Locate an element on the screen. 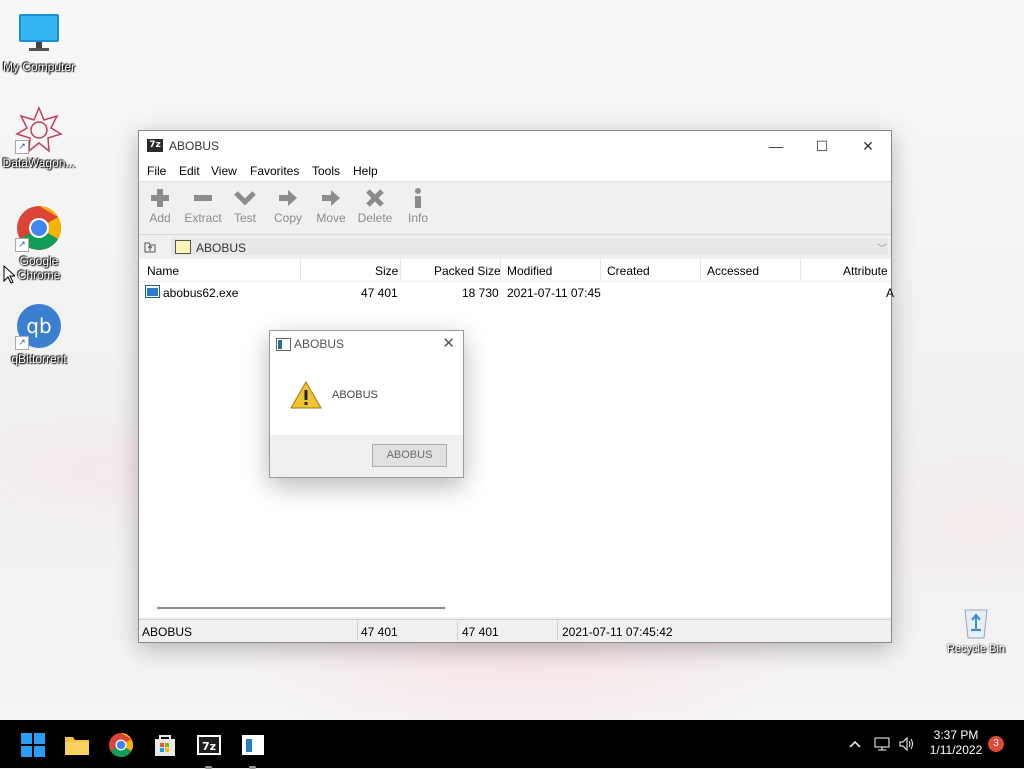 This screenshot has height=769, width=1024. 7zip-app-icon: 7z is located at coordinates (155, 145).